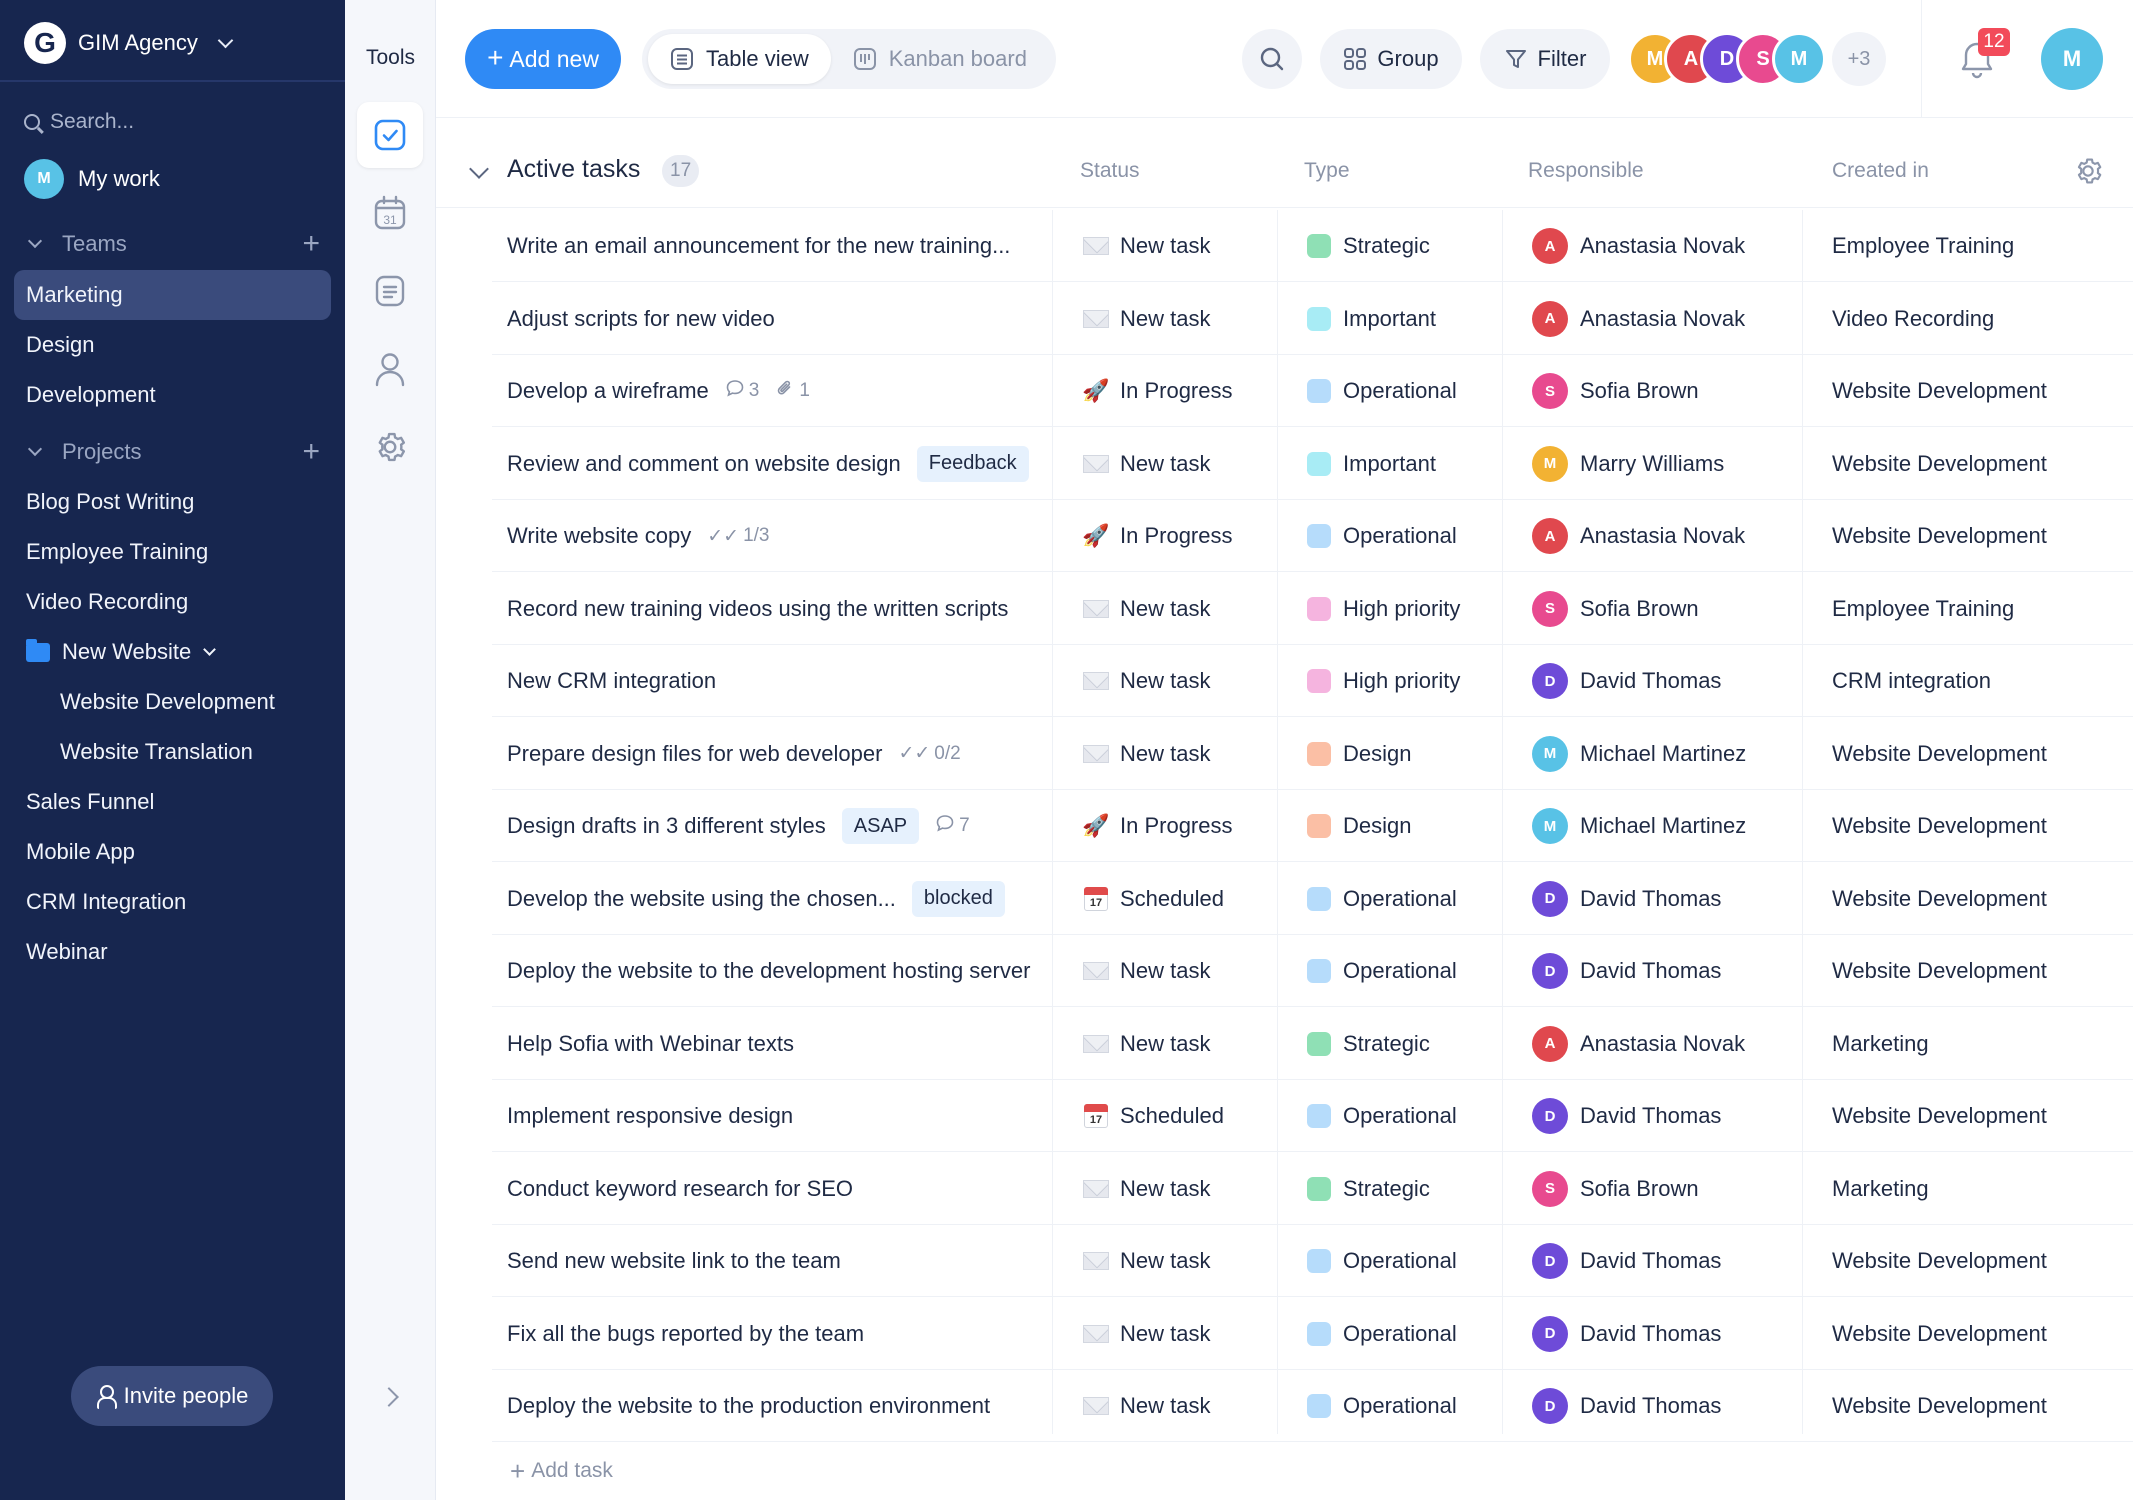 This screenshot has width=2133, height=1500. What do you see at coordinates (172, 952) in the screenshot?
I see `sidebar-item-webinar: Webinar` at bounding box center [172, 952].